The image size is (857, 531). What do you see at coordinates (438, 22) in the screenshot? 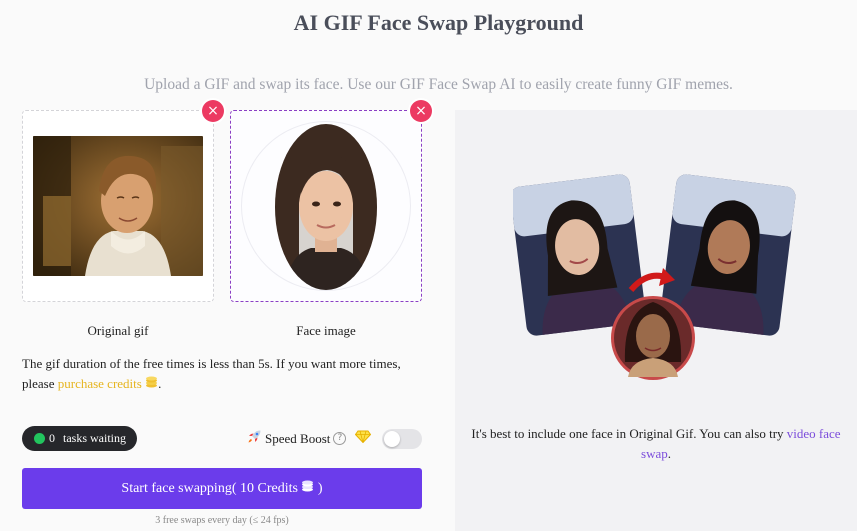
I see `page-title: AI GIF Face Swap Playground` at bounding box center [438, 22].